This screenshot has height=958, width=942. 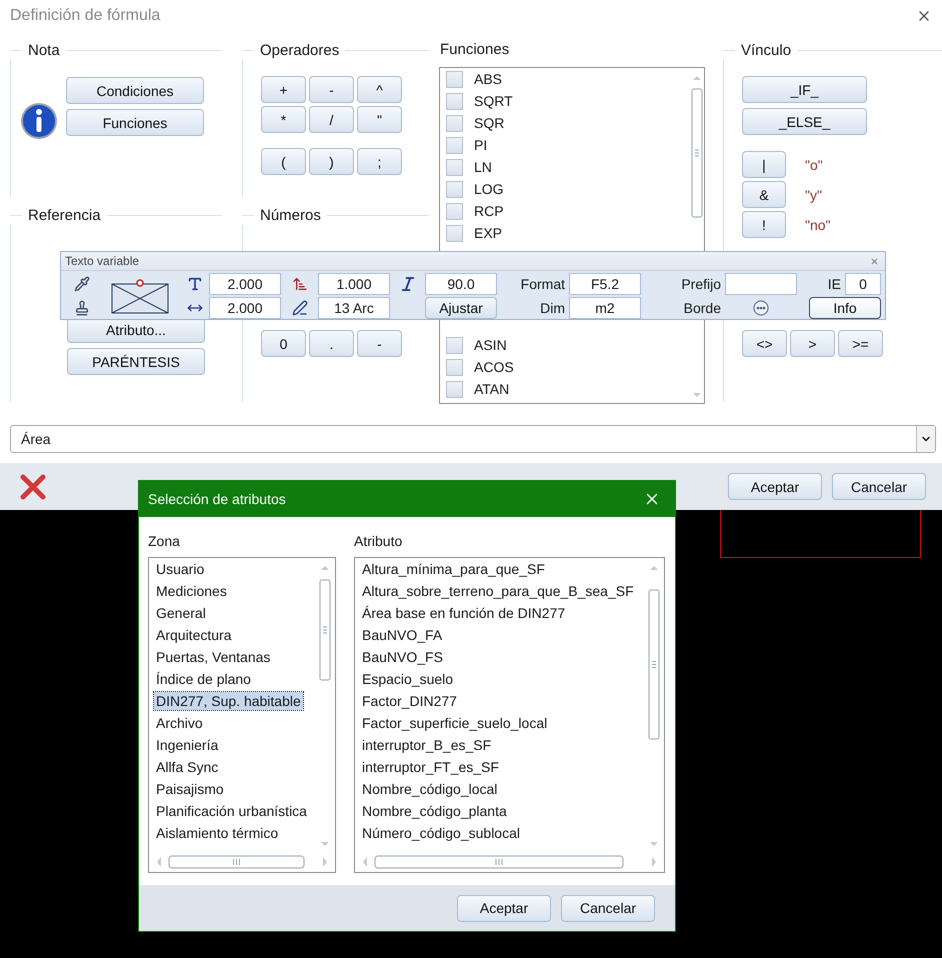 What do you see at coordinates (44, 50) in the screenshot?
I see `group-label: Nota` at bounding box center [44, 50].